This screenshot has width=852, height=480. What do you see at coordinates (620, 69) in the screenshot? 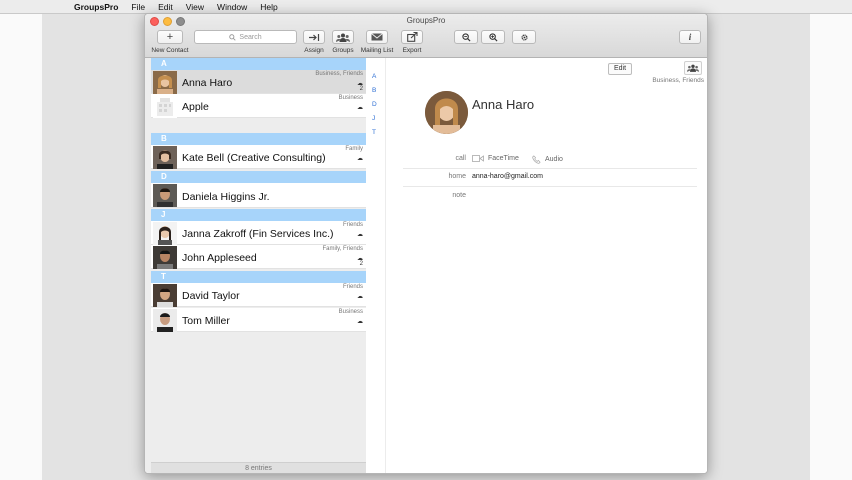
I see `edit-button: Edit` at bounding box center [620, 69].